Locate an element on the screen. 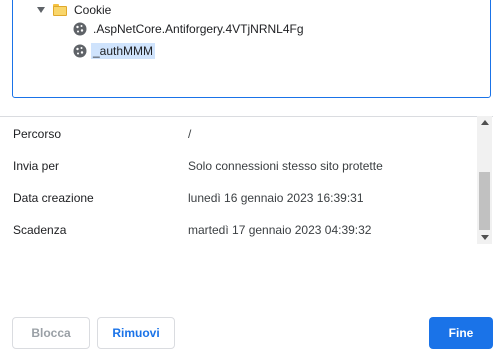 This screenshot has height=362, width=504. path-value: / is located at coordinates (190, 134).